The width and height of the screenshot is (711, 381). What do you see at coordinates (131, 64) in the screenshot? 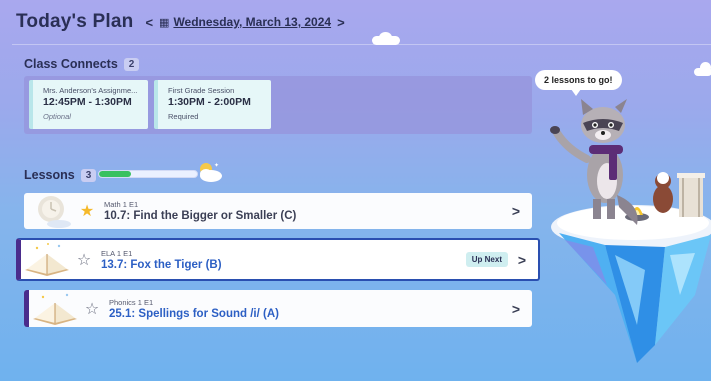
I see `class-connects-count: 2` at bounding box center [131, 64].